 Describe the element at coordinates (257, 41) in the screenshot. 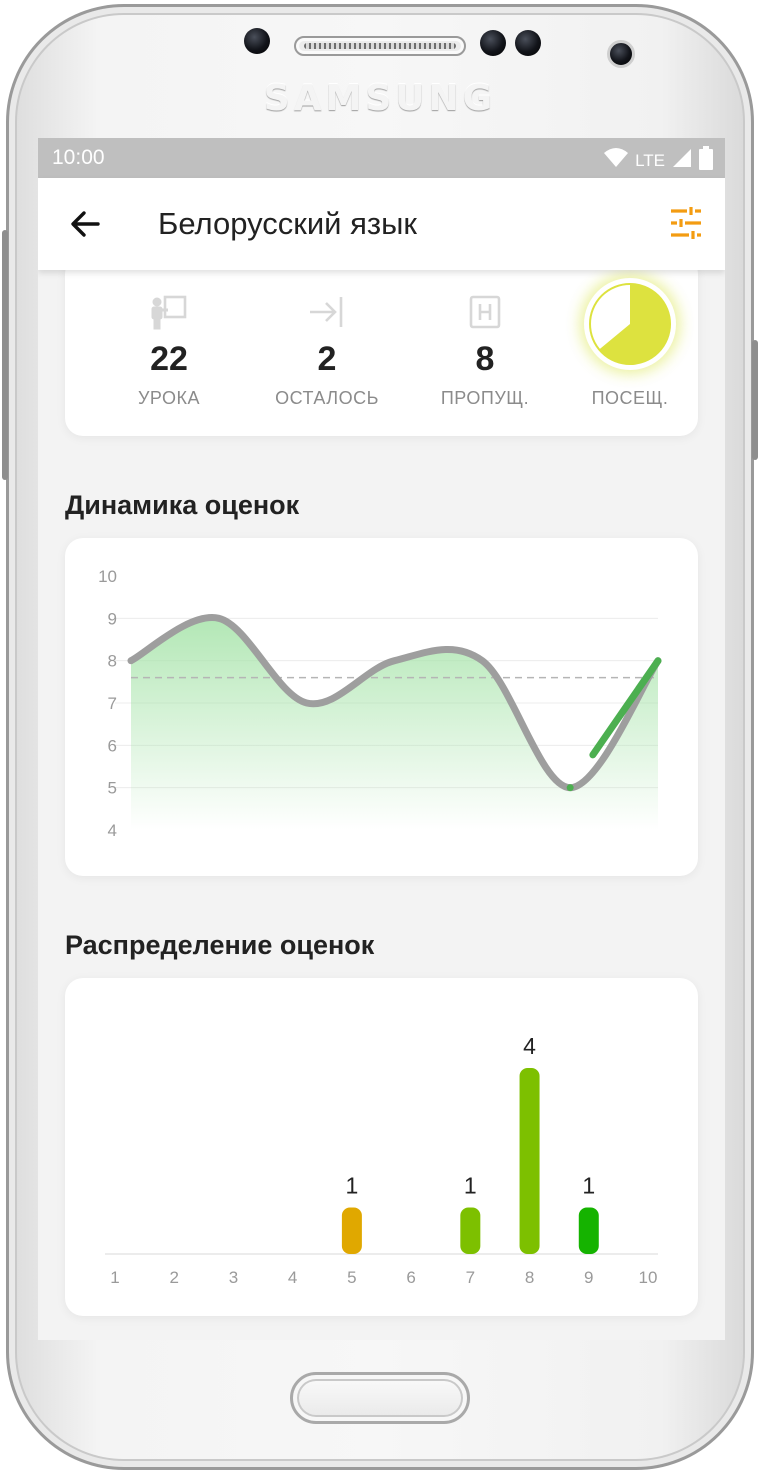

I see `front-sensor-icon` at that location.